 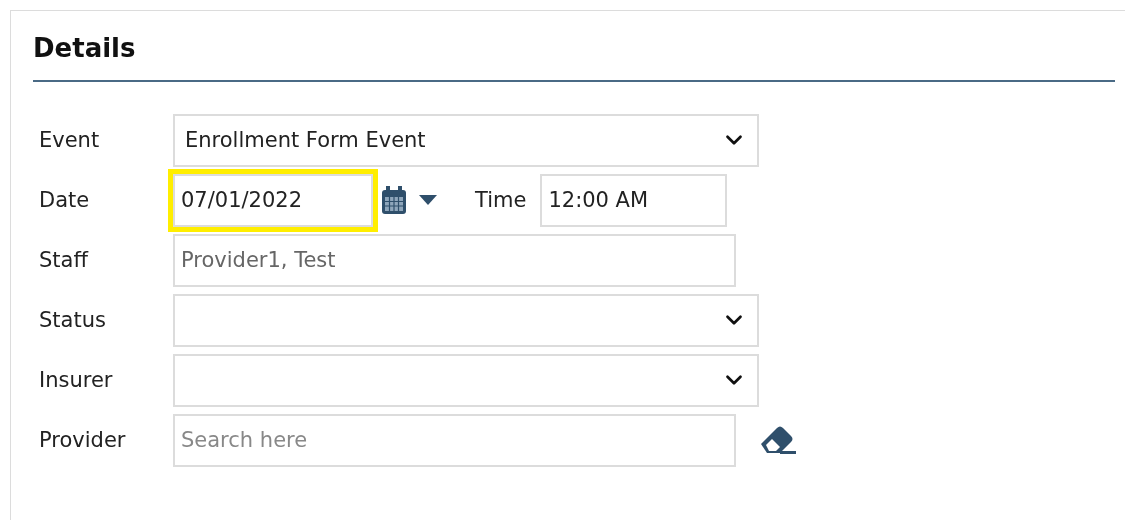 I want to click on field-label: Provider, so click(x=82, y=440).